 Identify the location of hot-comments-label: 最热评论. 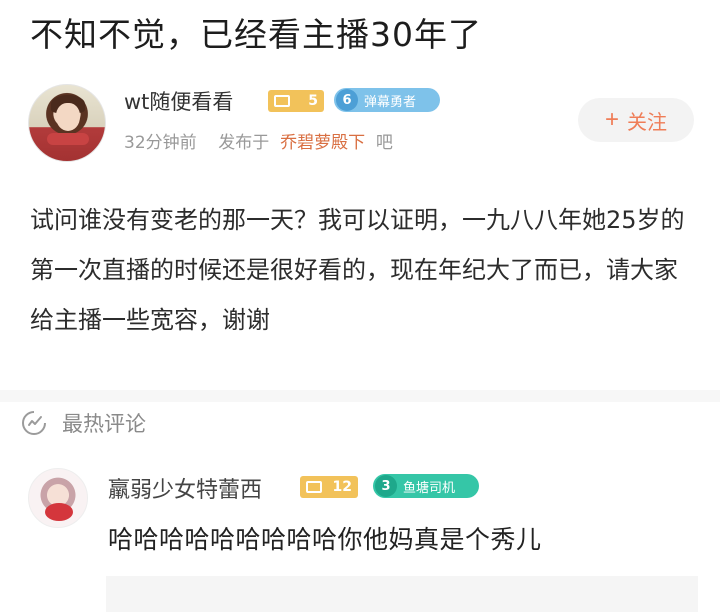
(104, 424).